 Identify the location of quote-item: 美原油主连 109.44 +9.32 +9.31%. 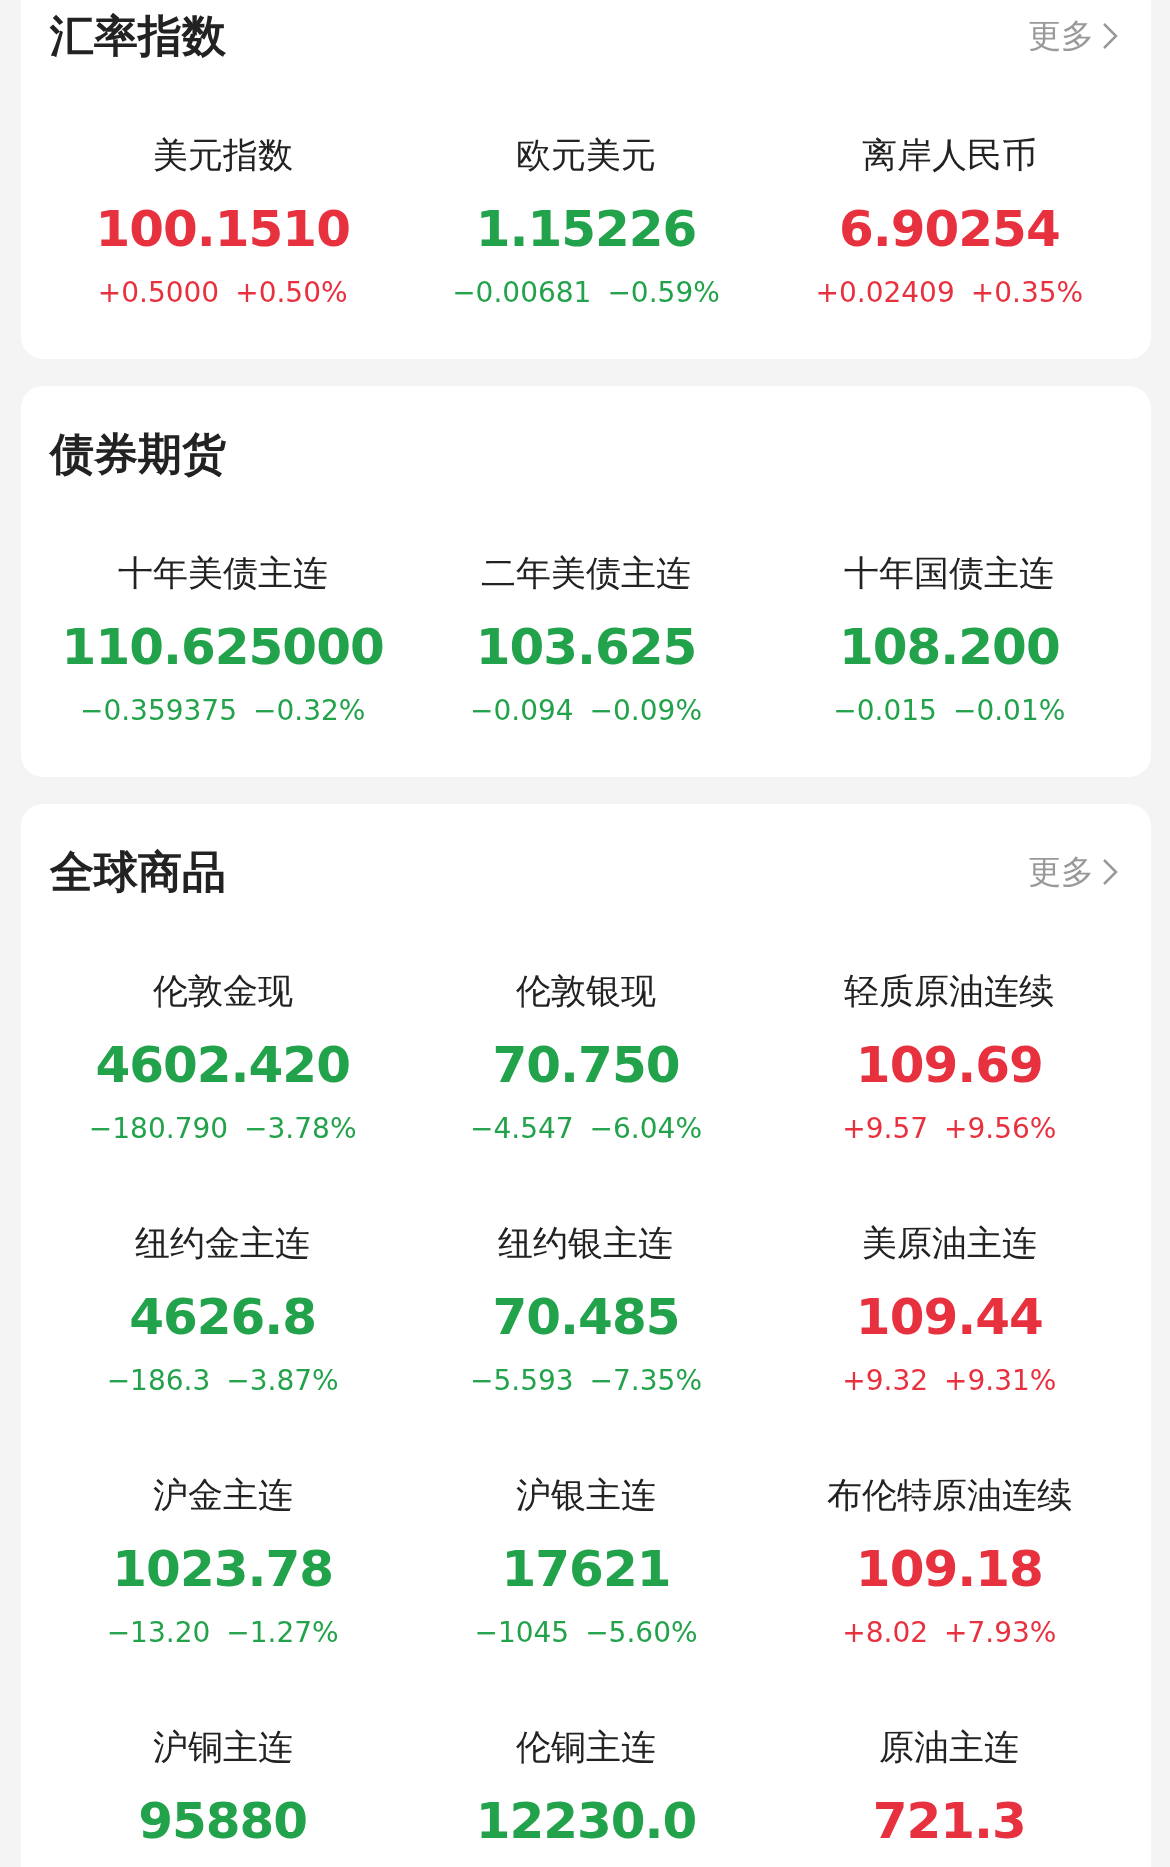
(949, 1310).